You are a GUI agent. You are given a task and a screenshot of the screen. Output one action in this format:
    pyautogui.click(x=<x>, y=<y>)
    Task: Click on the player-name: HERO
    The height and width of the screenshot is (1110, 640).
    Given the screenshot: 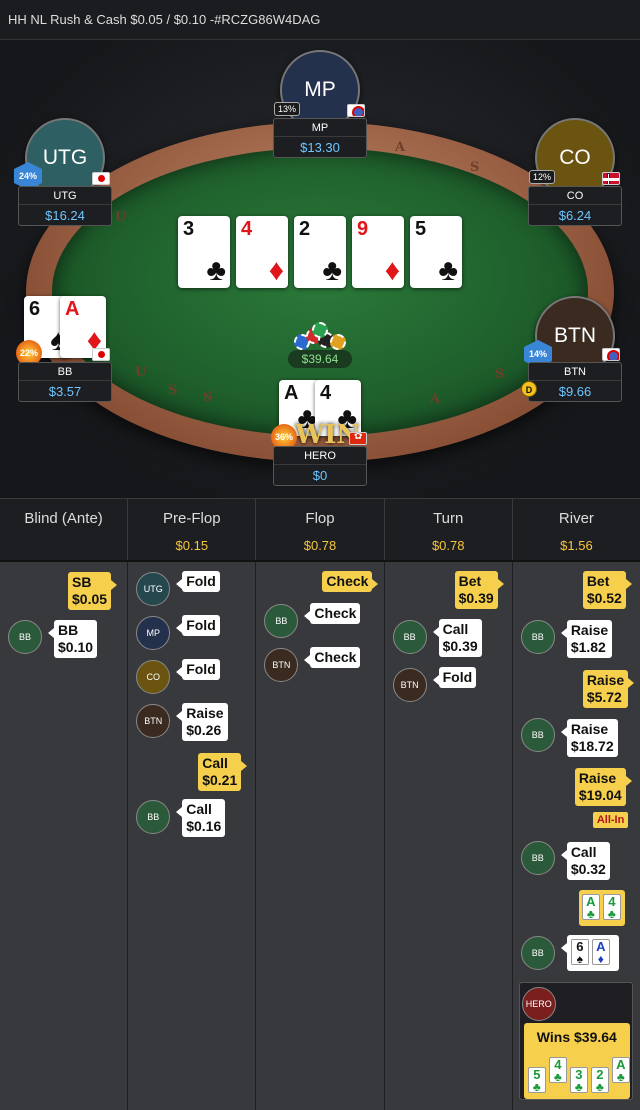 What is the action you would take?
    pyautogui.click(x=320, y=456)
    